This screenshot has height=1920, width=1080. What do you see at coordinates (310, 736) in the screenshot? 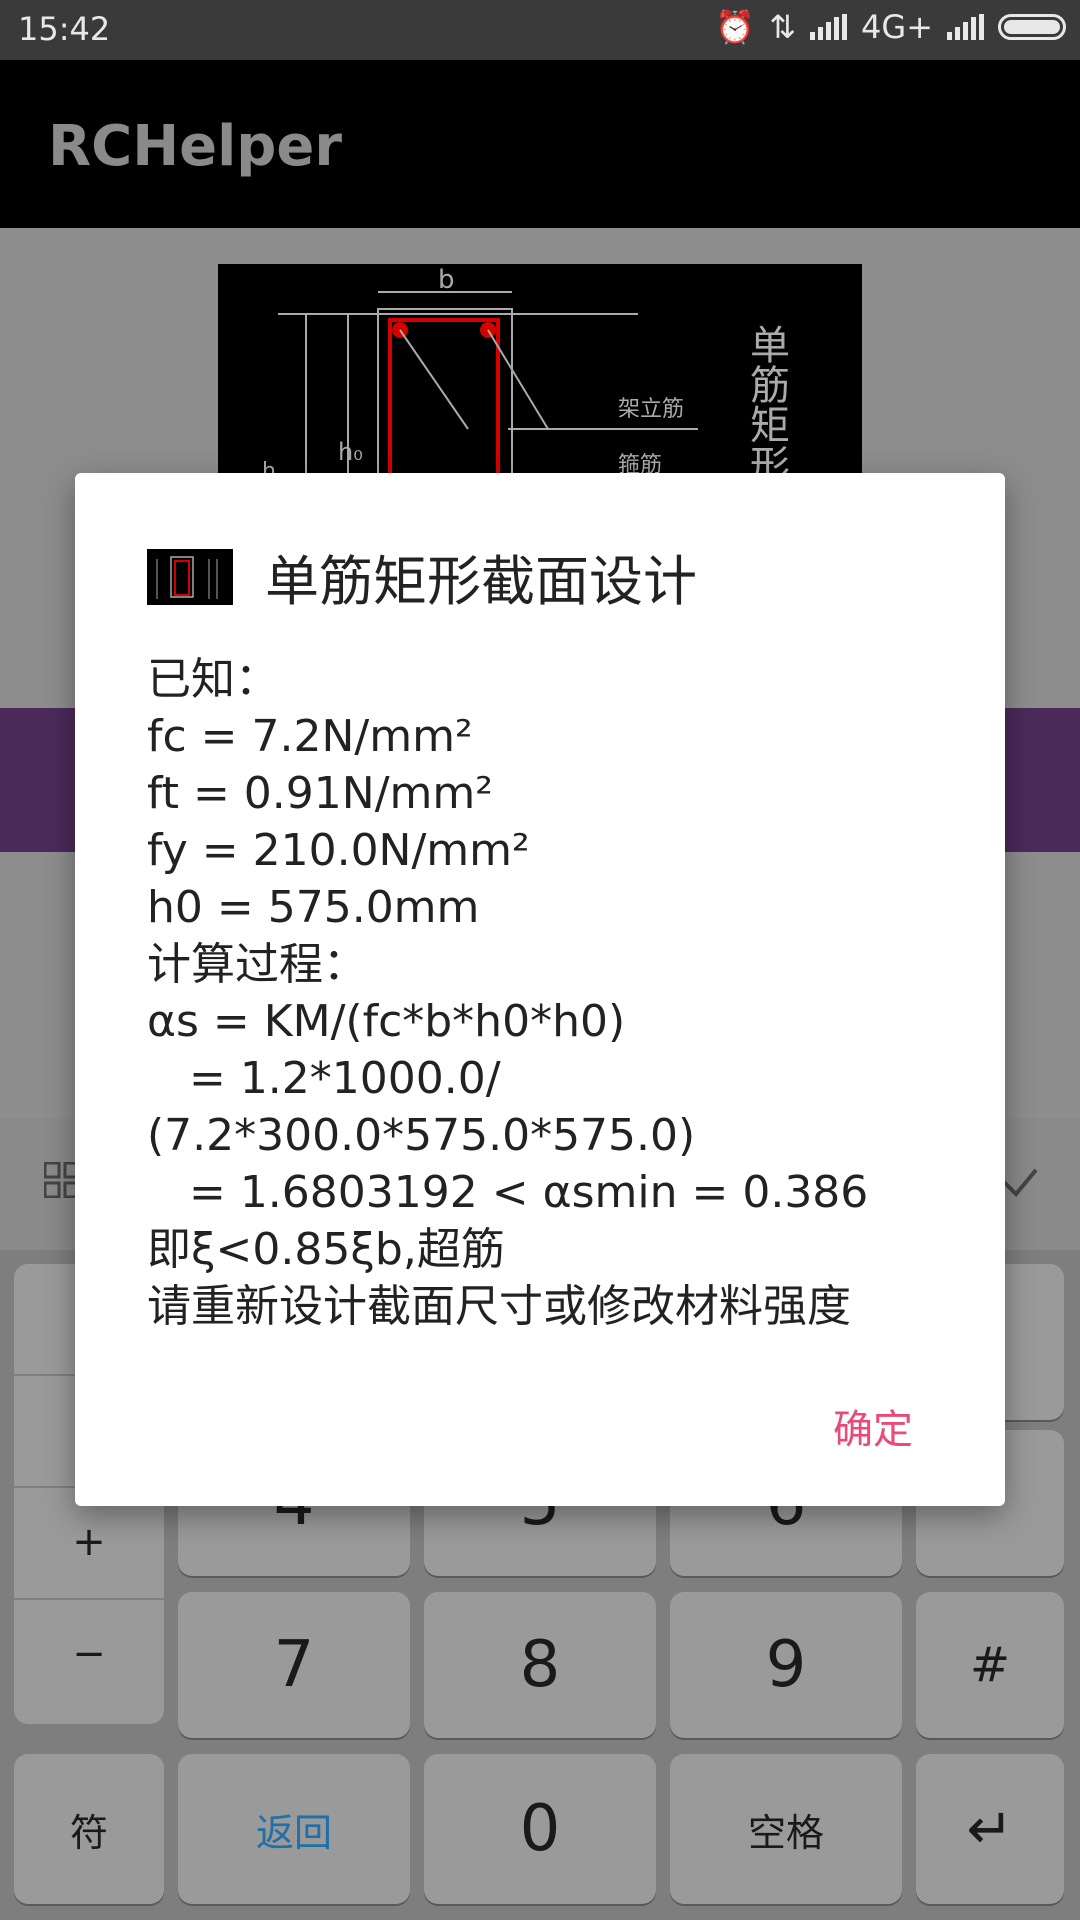
I see `message-line: fc = 7.2N/mm²` at bounding box center [310, 736].